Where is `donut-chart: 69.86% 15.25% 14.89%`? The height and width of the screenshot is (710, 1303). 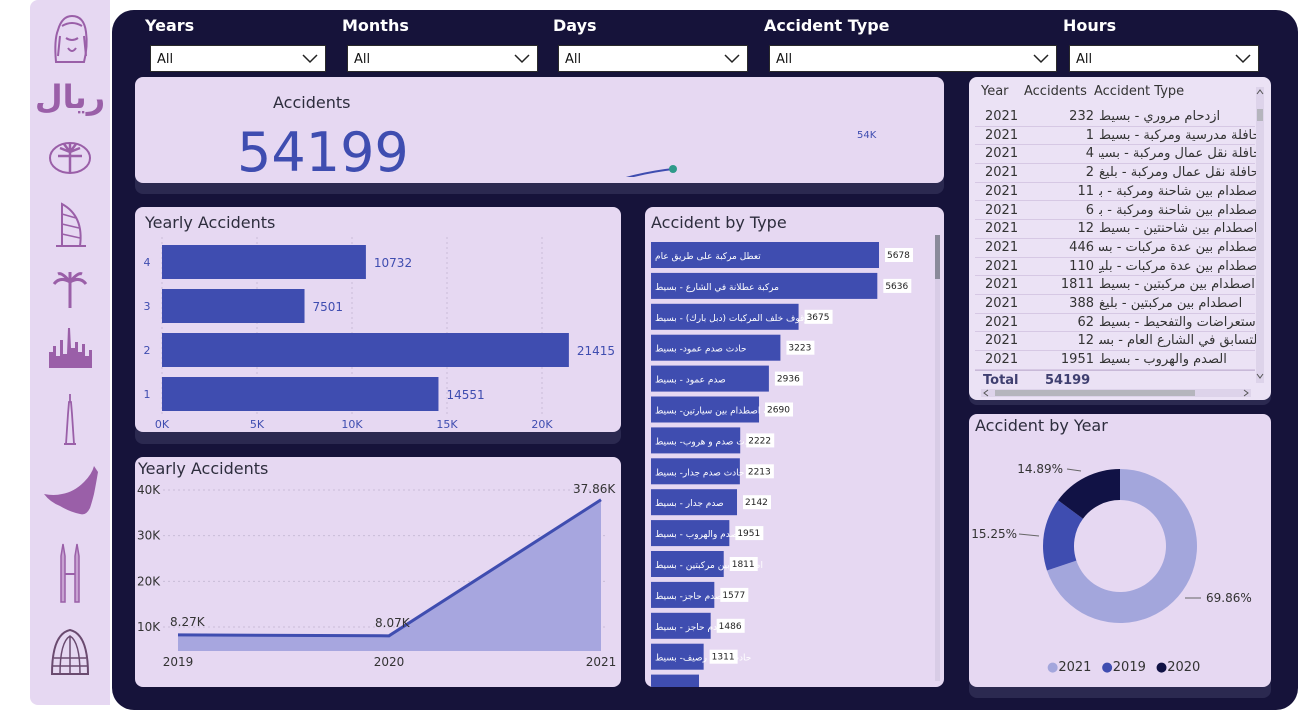 donut-chart: 69.86% 15.25% 14.89% is located at coordinates (1111, 542).